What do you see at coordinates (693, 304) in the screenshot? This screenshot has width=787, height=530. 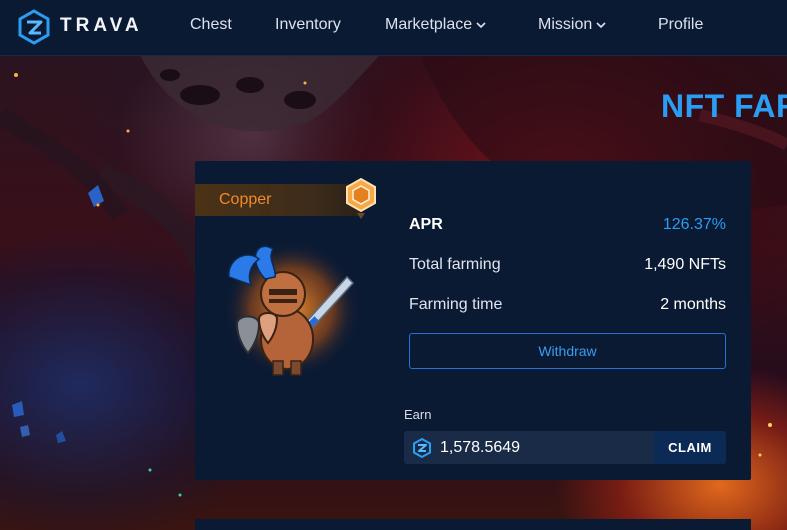 I see `farming-time-value: 2 months` at bounding box center [693, 304].